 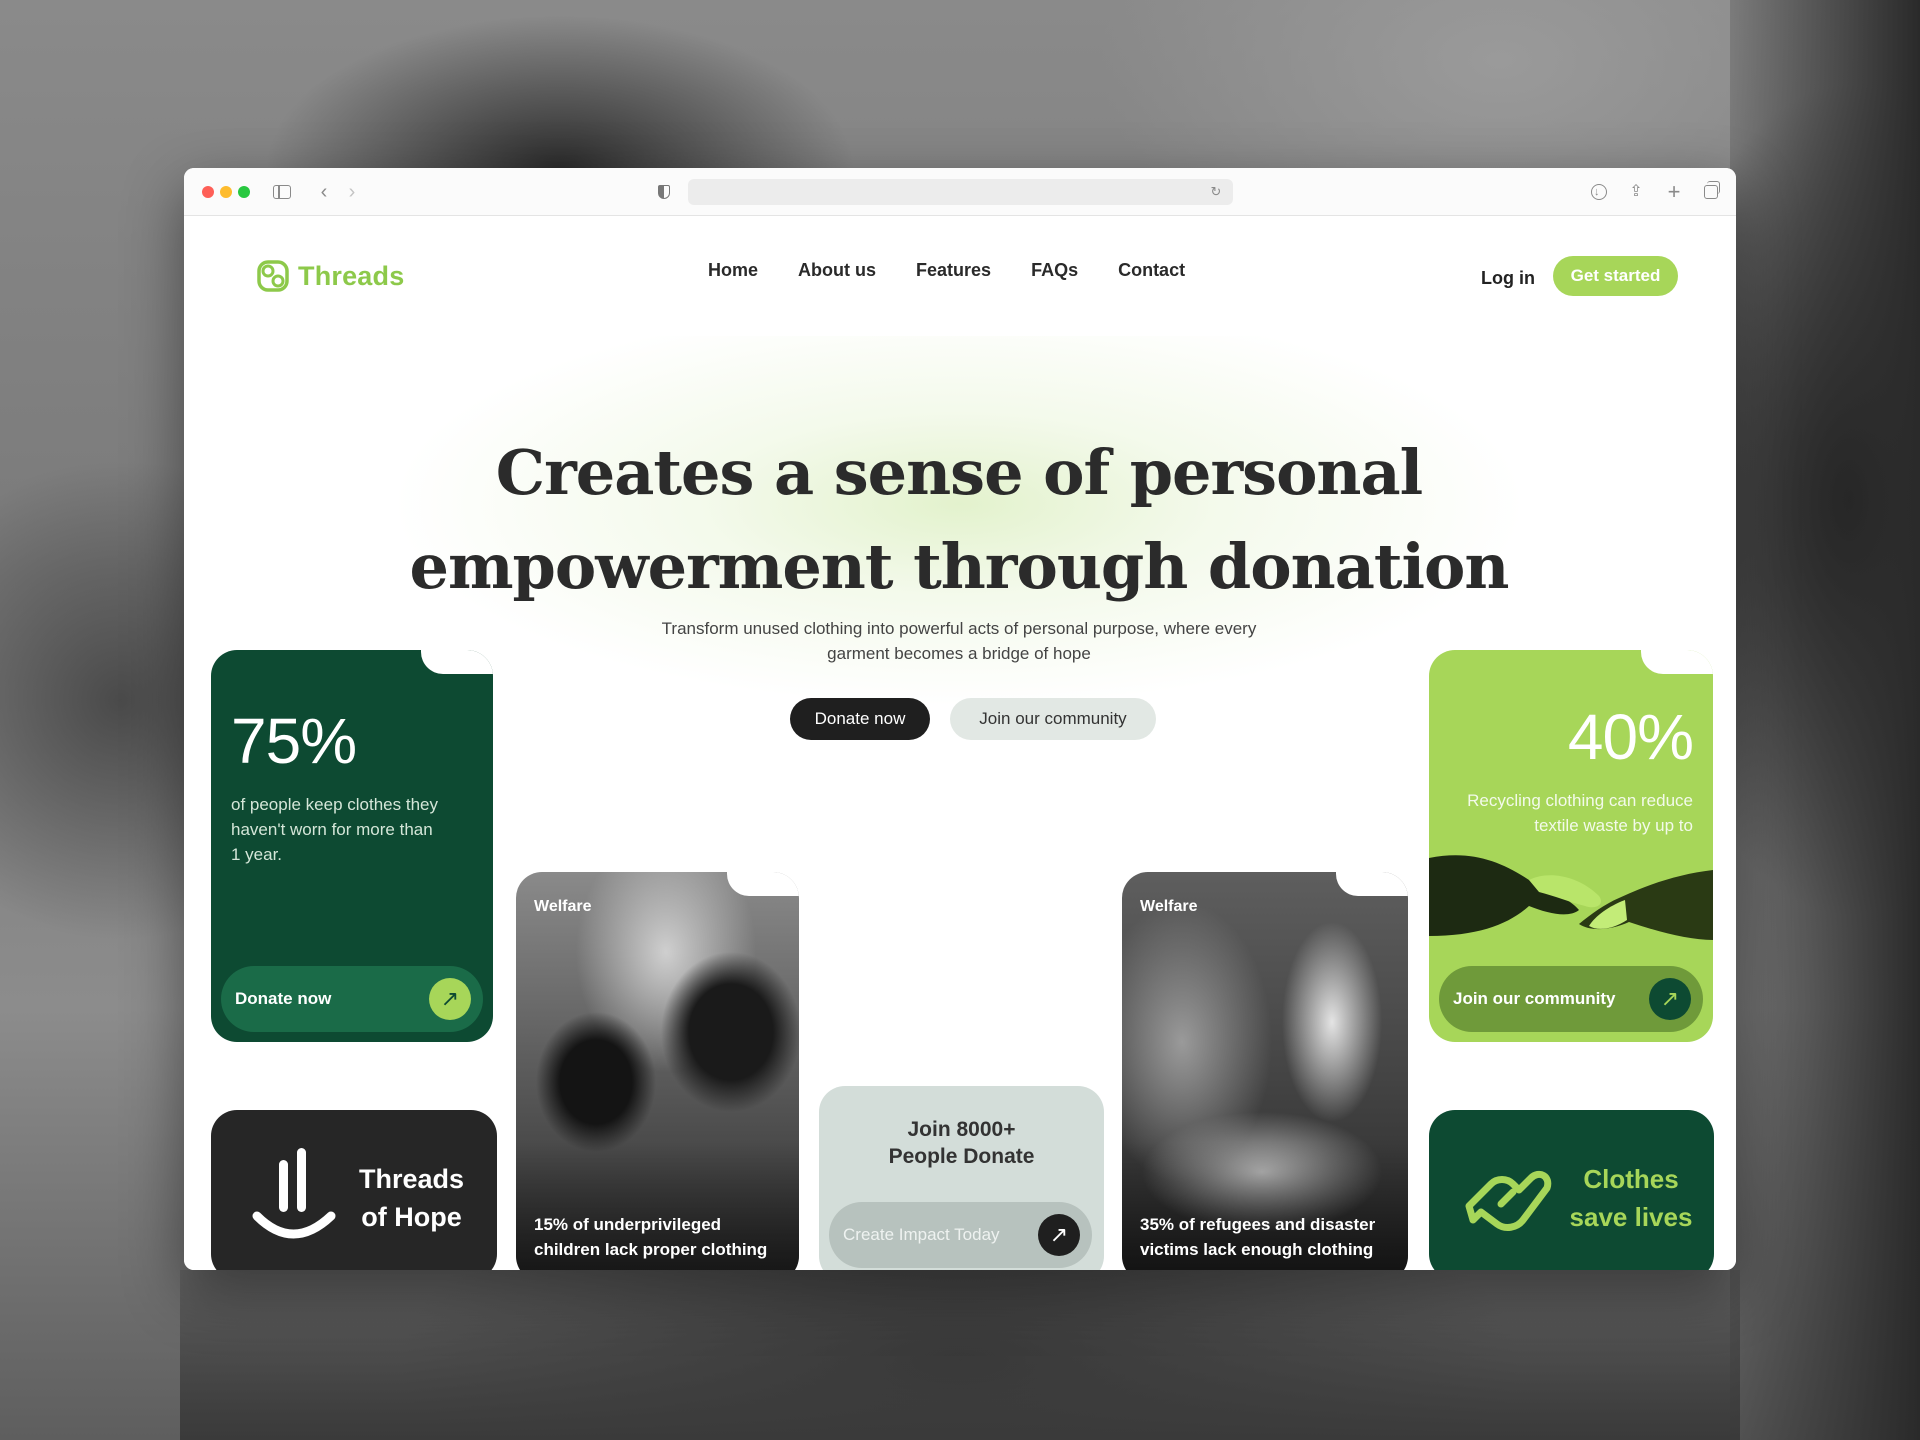 What do you see at coordinates (921, 1234) in the screenshot?
I see `create-impact-label: Create Impact Today` at bounding box center [921, 1234].